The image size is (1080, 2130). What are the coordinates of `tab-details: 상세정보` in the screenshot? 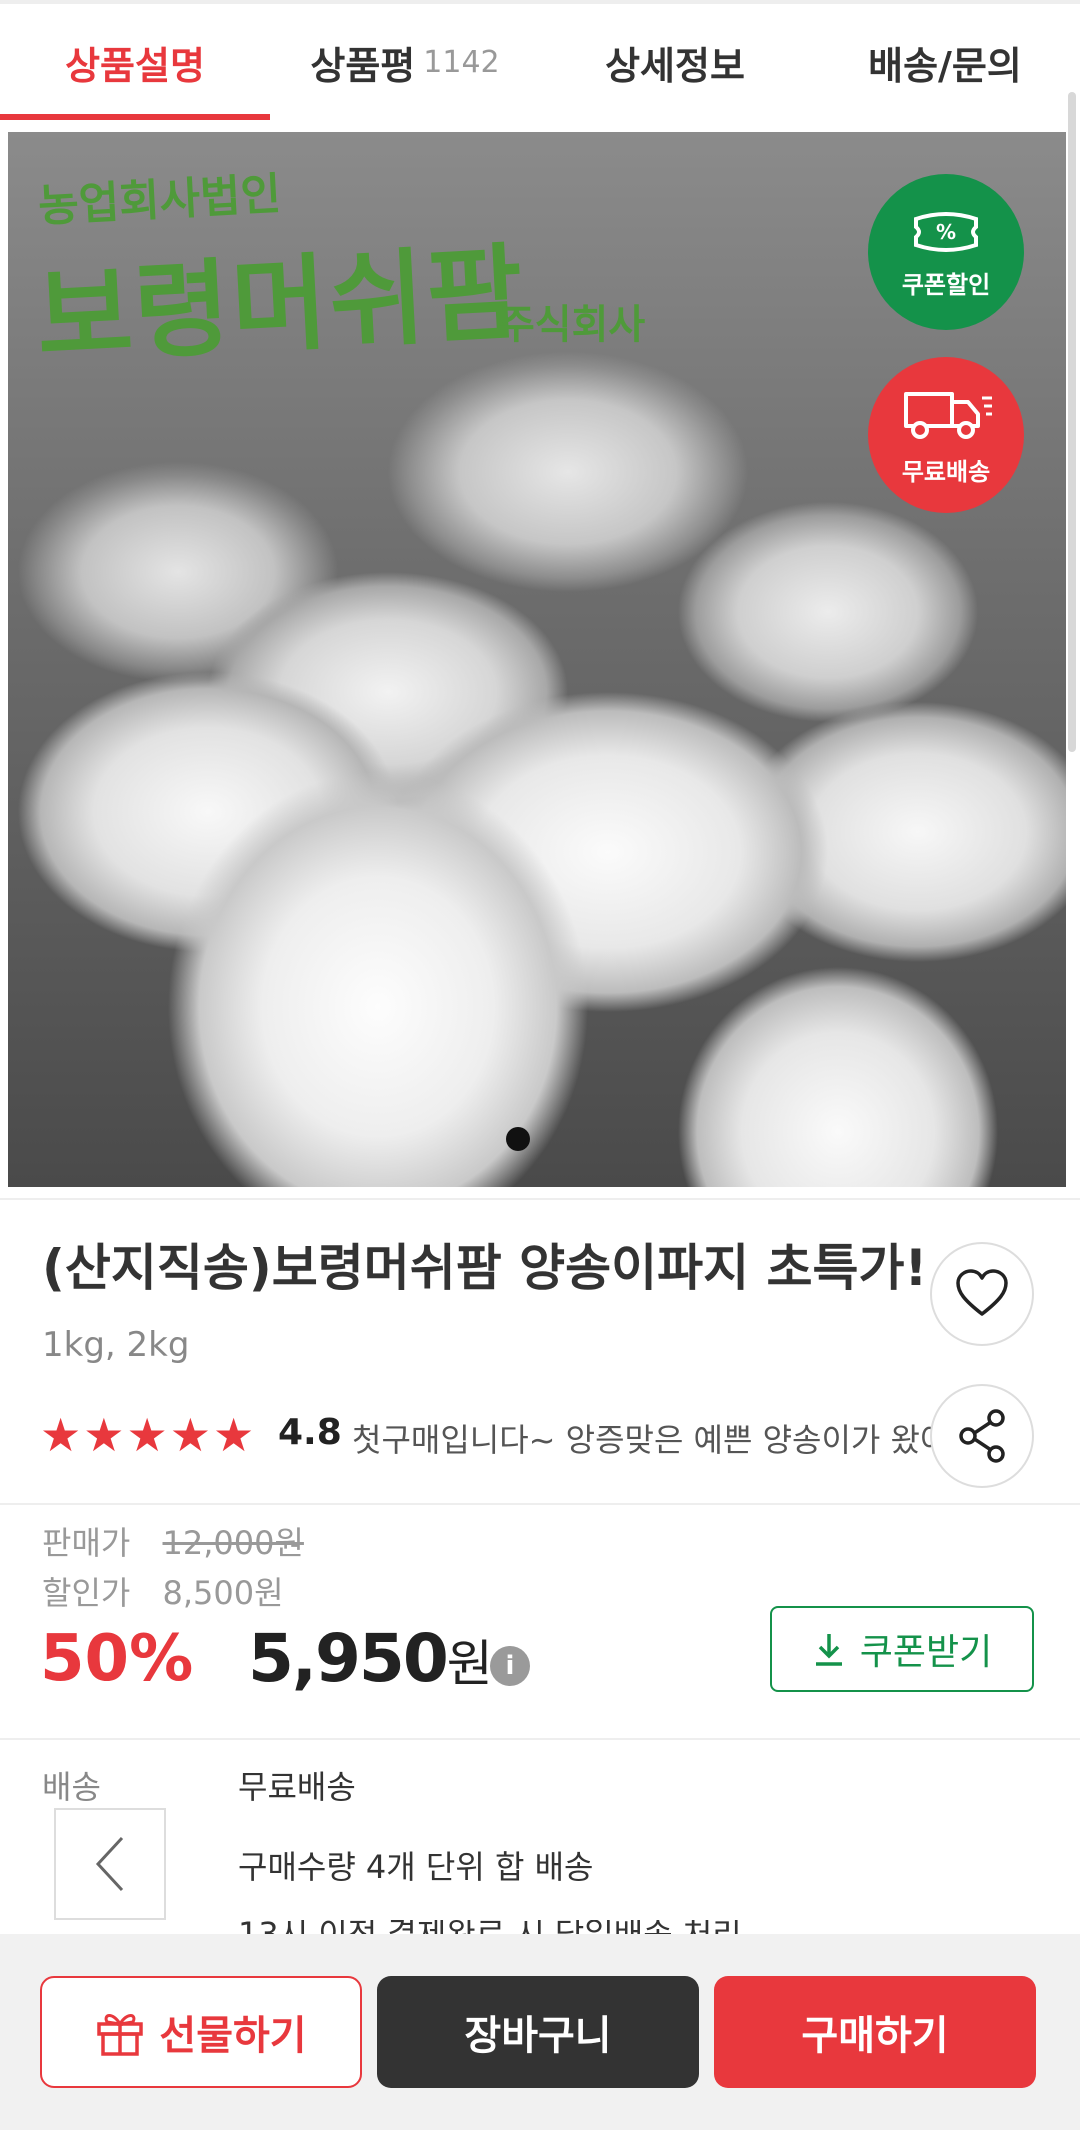 It's located at (675, 62).